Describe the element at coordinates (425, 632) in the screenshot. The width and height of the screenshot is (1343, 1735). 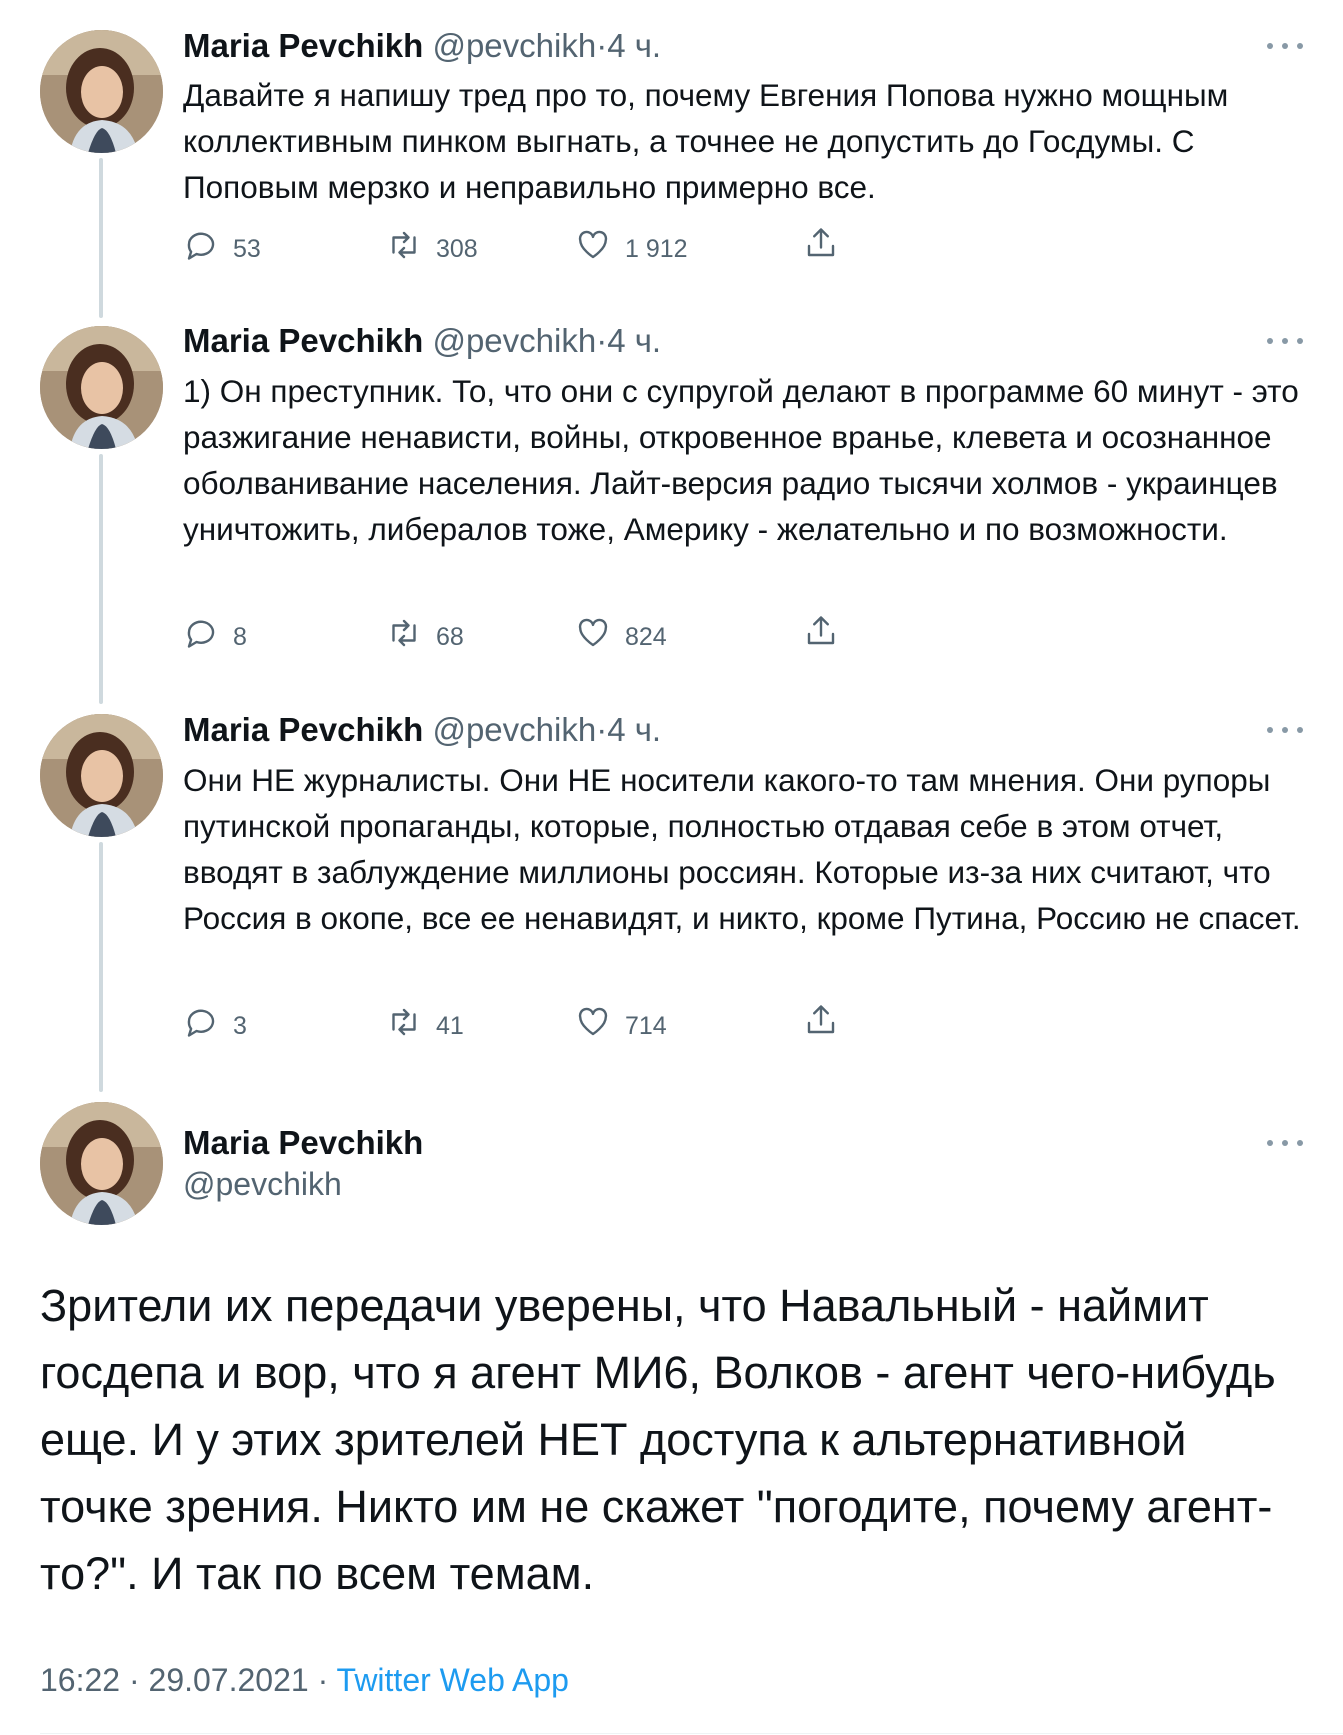
I see `retweet-button: 68` at that location.